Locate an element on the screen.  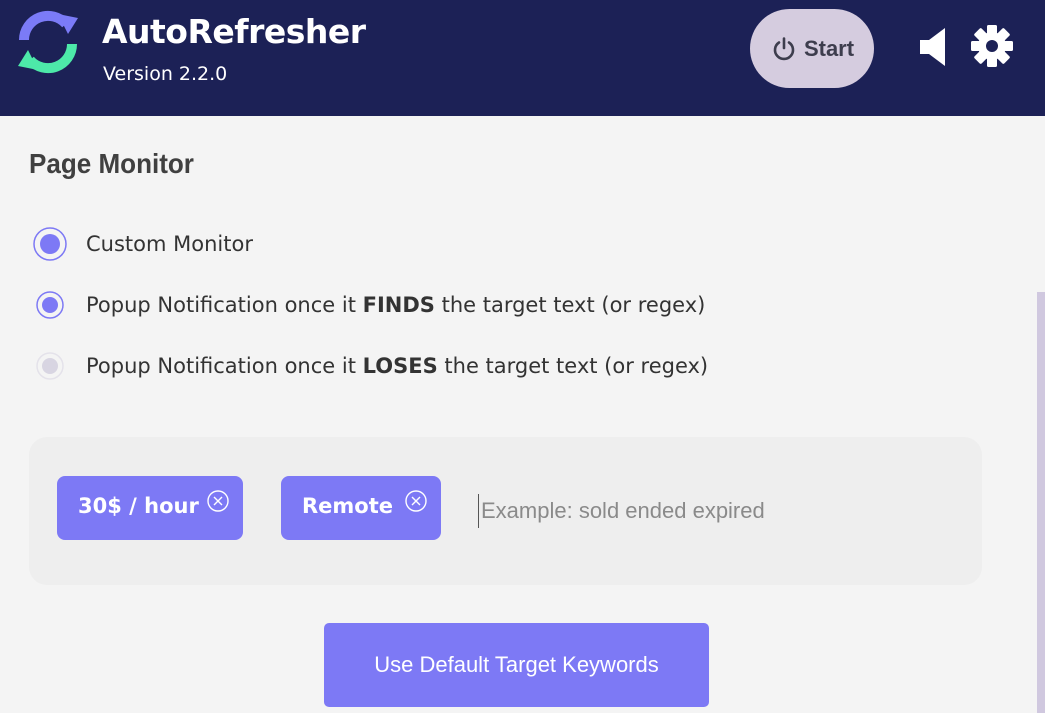
radio-label-finds-prefix: Popup Notification once it is located at coordinates (224, 305).